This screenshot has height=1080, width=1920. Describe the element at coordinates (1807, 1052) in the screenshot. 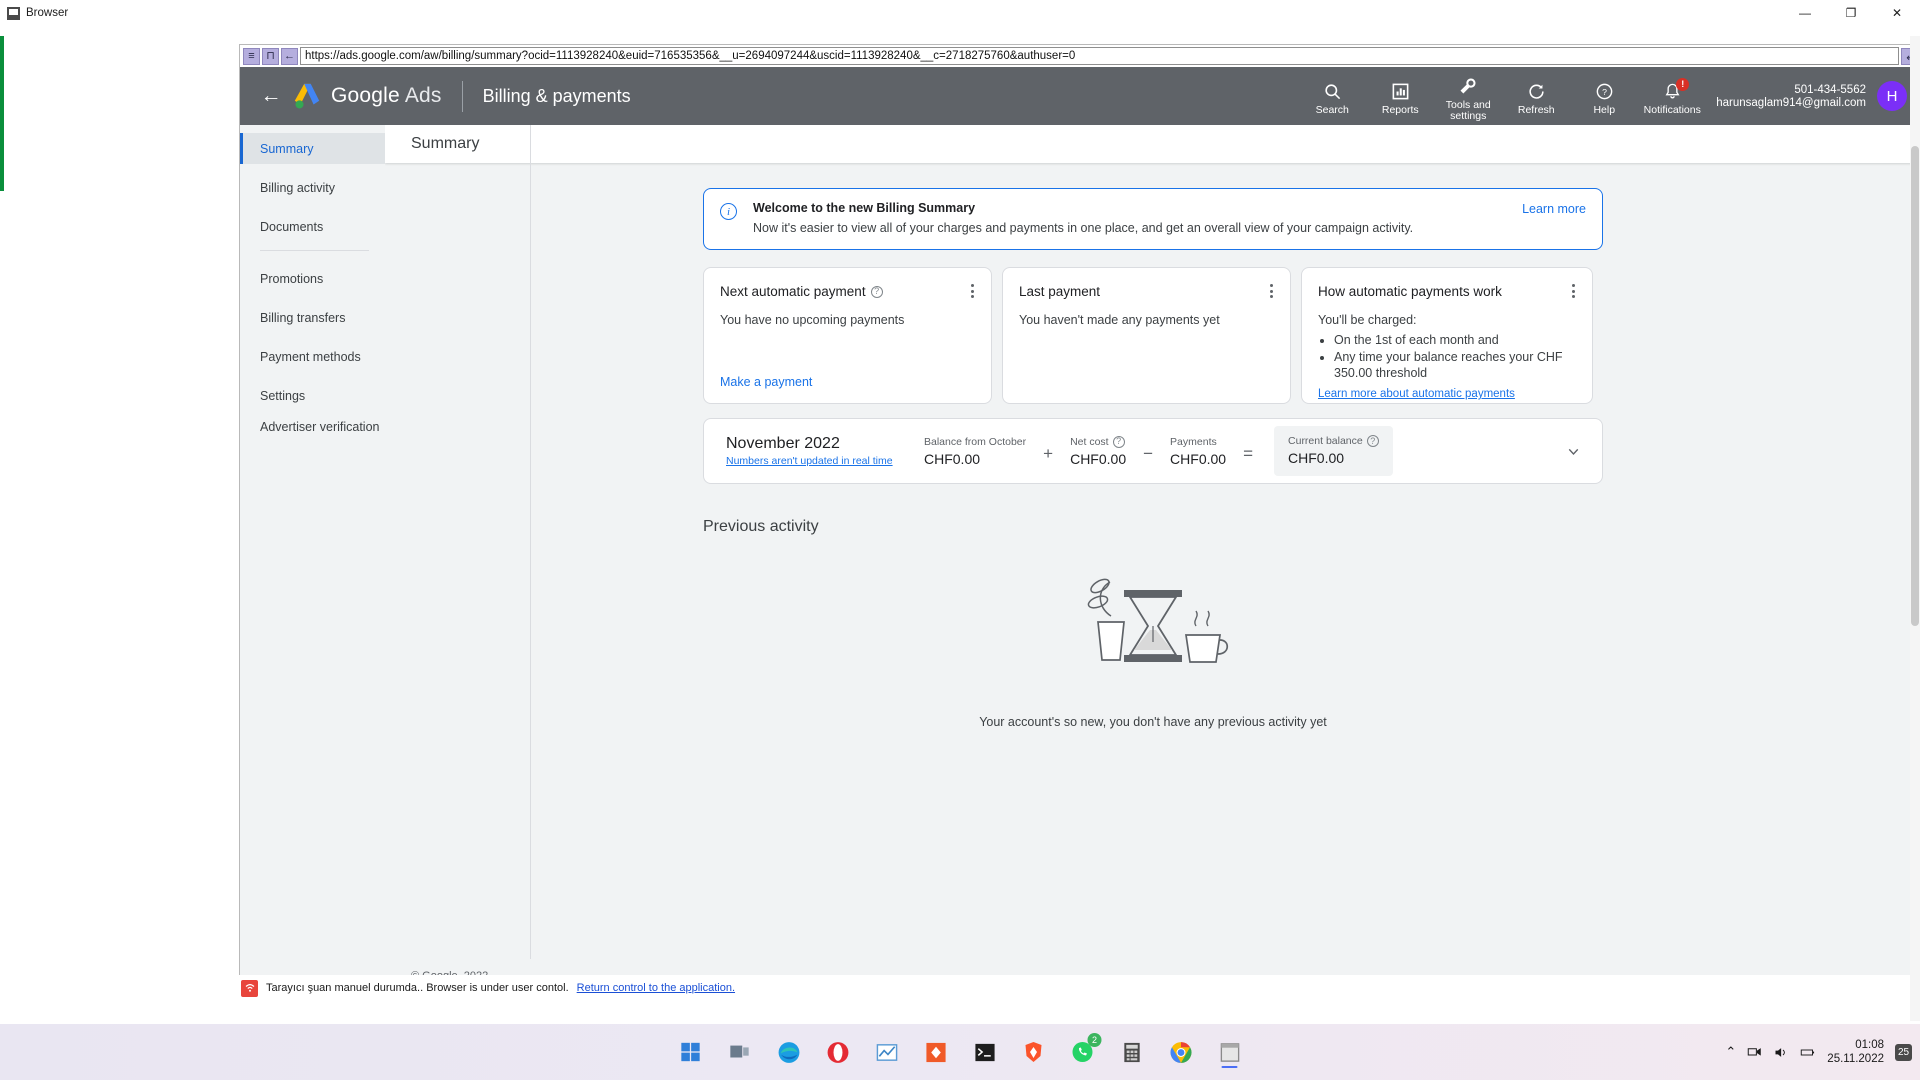

I see `battery-icon` at that location.